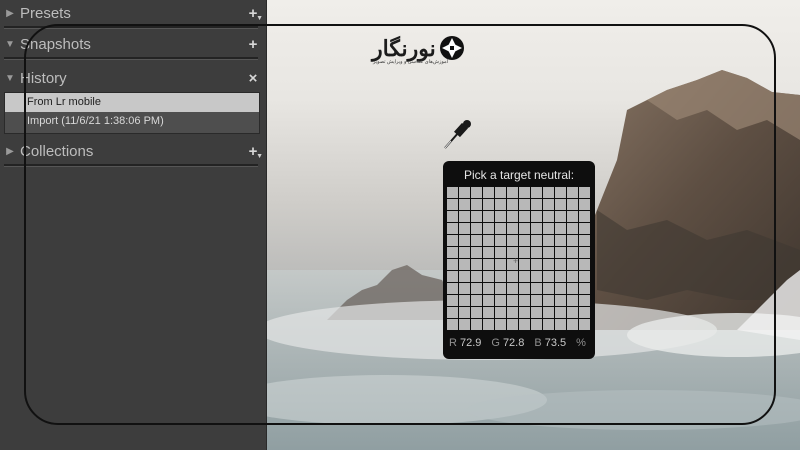 The width and height of the screenshot is (800, 450). I want to click on percent-unit: %, so click(581, 343).